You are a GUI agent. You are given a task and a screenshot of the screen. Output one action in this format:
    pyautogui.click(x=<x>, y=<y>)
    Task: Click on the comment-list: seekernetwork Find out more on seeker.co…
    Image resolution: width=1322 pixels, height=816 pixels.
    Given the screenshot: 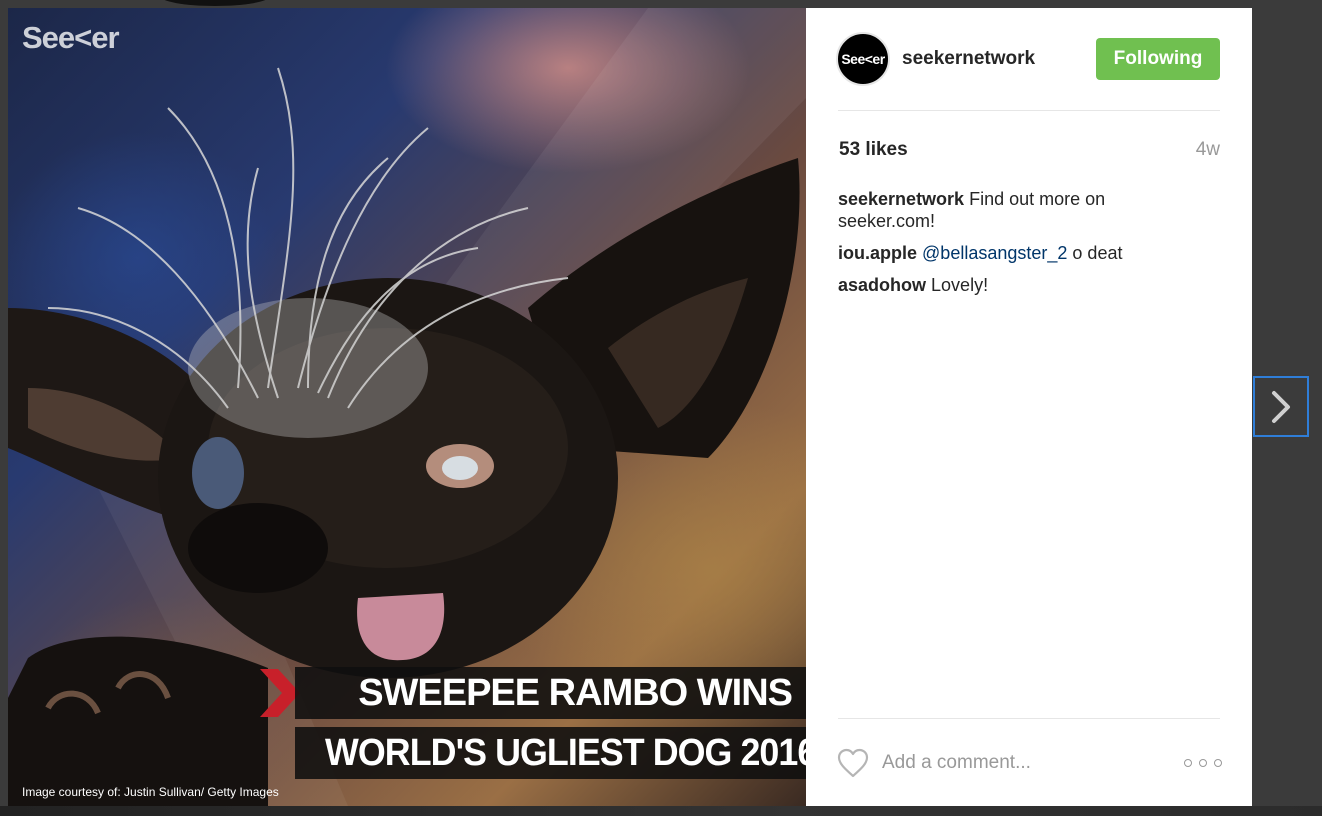 What is the action you would take?
    pyautogui.click(x=1008, y=247)
    